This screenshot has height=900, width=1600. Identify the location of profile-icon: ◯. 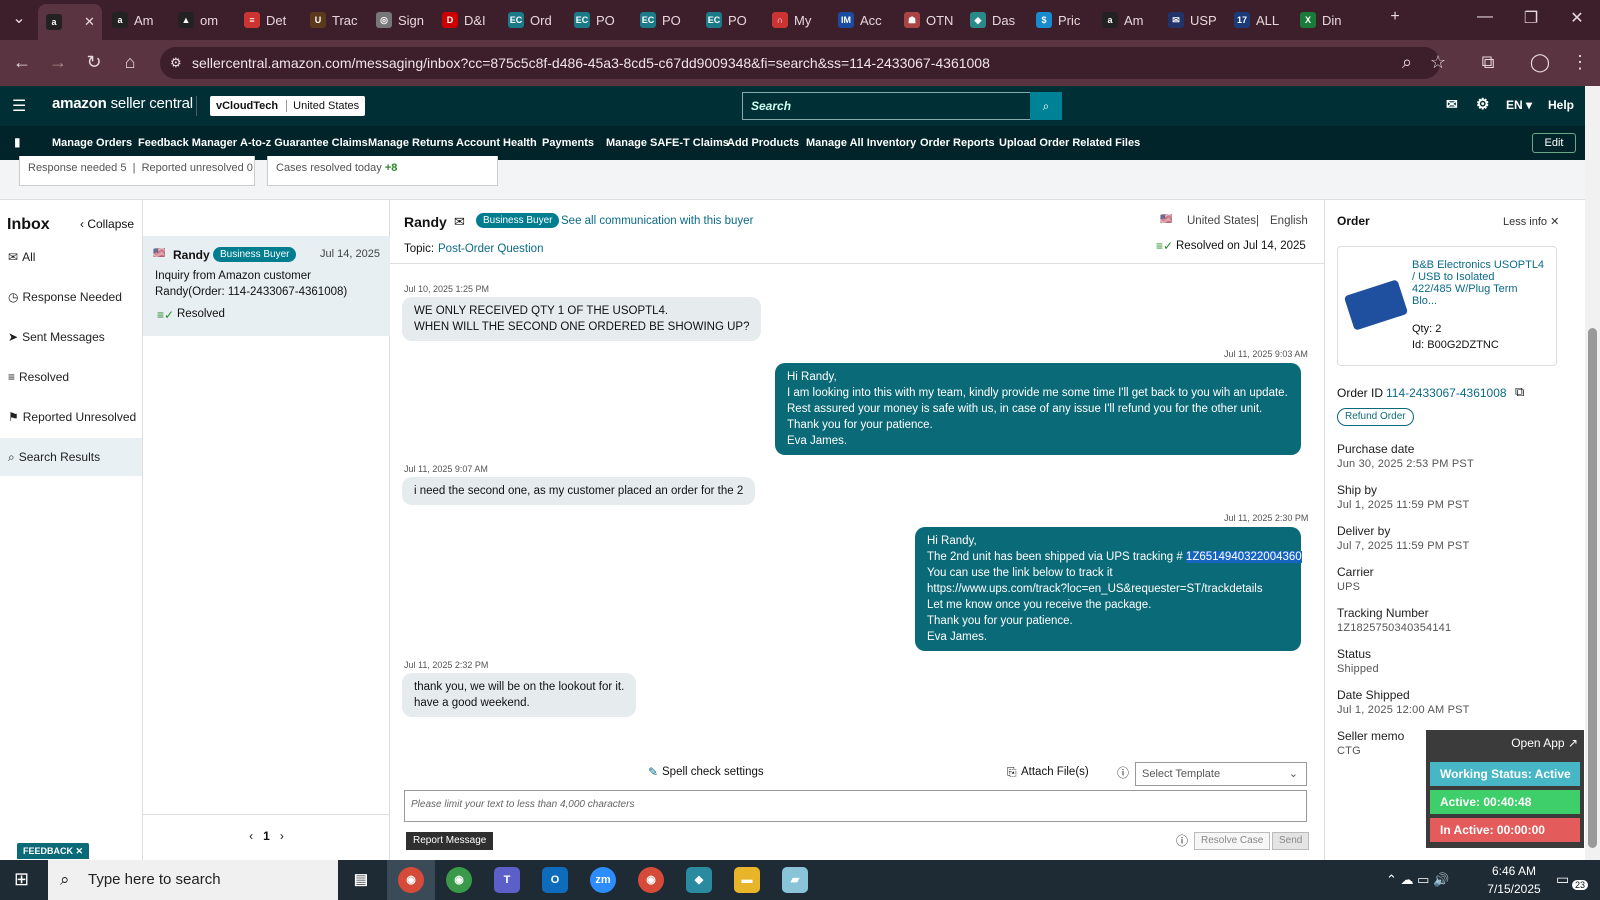
(1540, 62).